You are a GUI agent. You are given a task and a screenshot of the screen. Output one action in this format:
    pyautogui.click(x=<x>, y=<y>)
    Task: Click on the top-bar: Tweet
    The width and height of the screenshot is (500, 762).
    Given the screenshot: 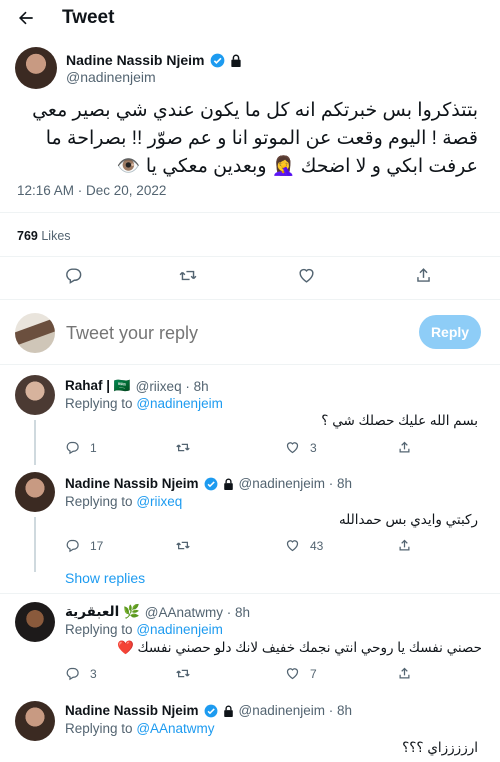 What is the action you would take?
    pyautogui.click(x=250, y=18)
    